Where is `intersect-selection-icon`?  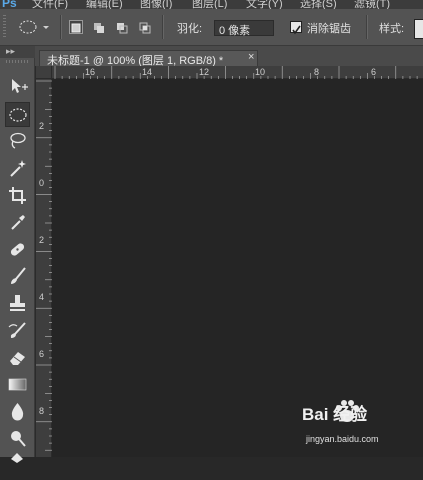 intersect-selection-icon is located at coordinates (145, 28).